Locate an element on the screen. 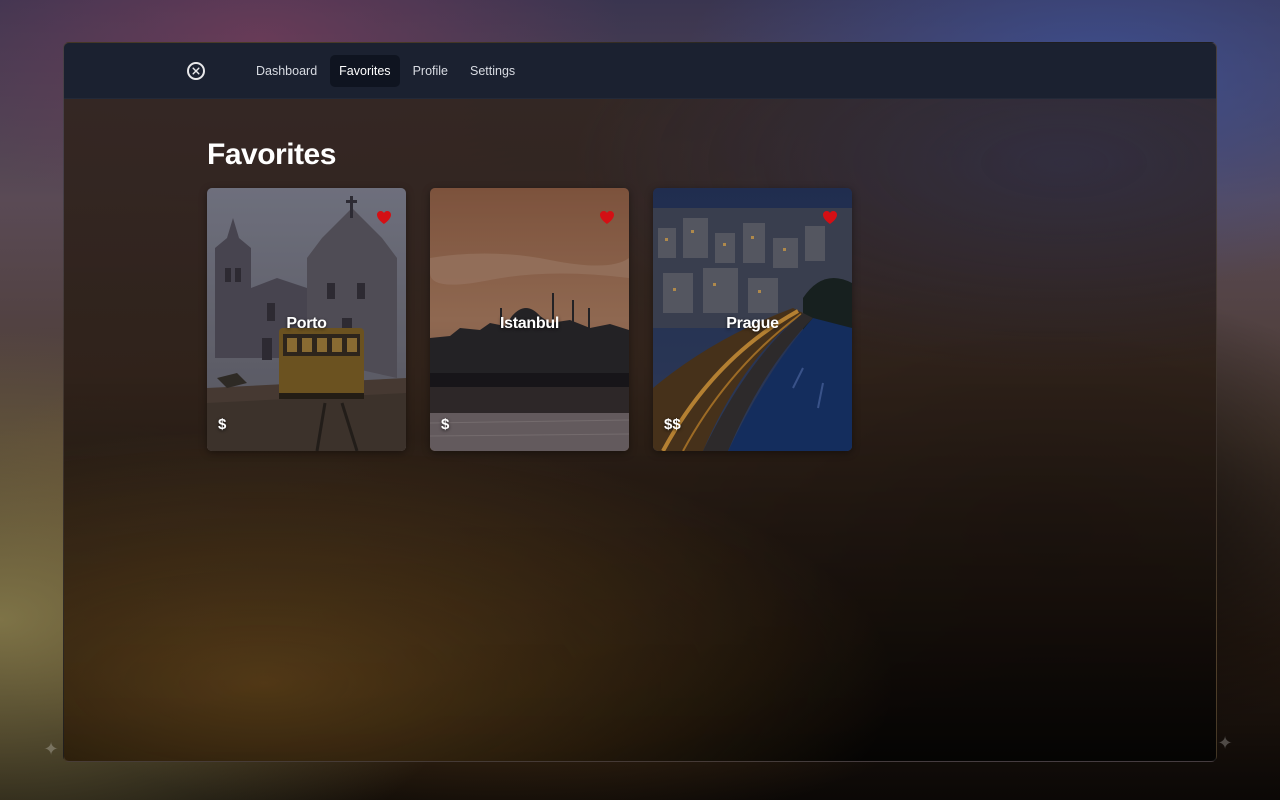  nav-favorites: Favorites is located at coordinates (365, 70).